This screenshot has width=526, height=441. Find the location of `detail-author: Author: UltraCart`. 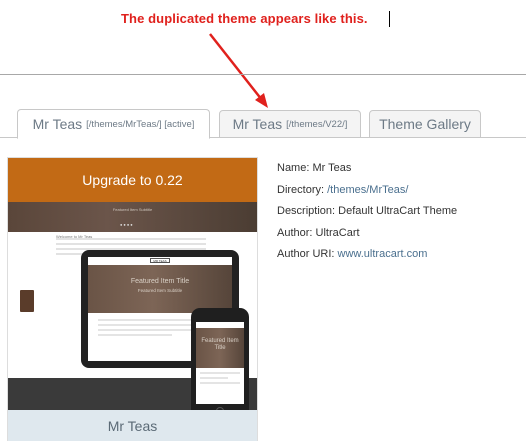

detail-author: Author: UltraCart is located at coordinates (318, 232).